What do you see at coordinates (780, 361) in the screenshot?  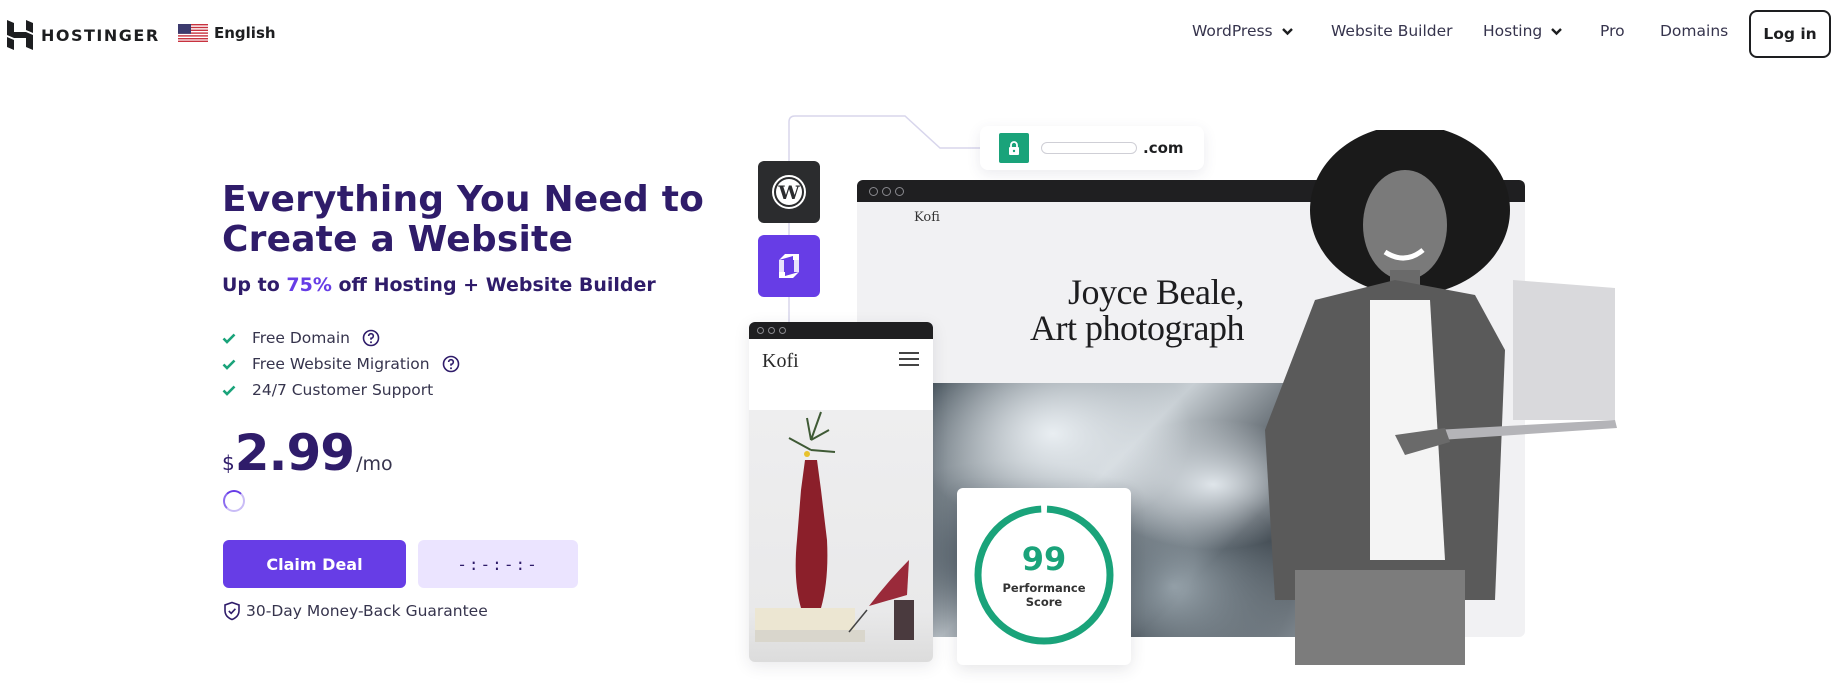 I see `mobile-site-brand: Kofi` at bounding box center [780, 361].